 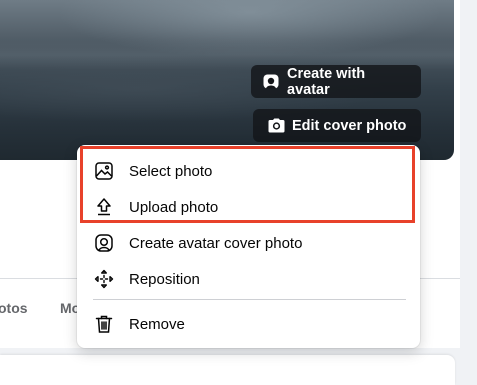 I want to click on edit-cover-photo-label: Edit cover photo, so click(x=349, y=125).